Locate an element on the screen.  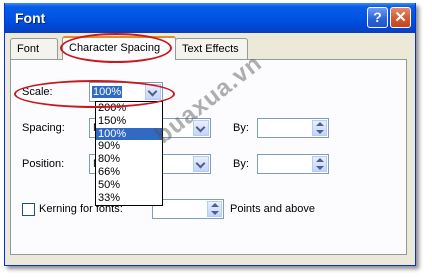
scale-value: 100% is located at coordinates (107, 92).